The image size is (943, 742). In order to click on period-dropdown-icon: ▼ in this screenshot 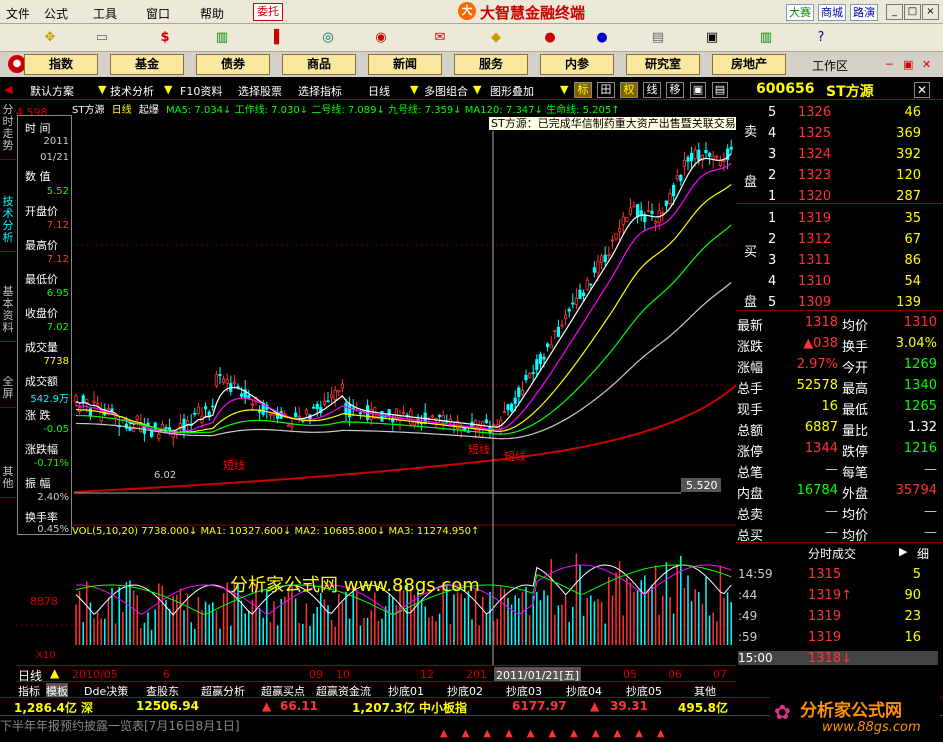, I will do `click(414, 89)`.